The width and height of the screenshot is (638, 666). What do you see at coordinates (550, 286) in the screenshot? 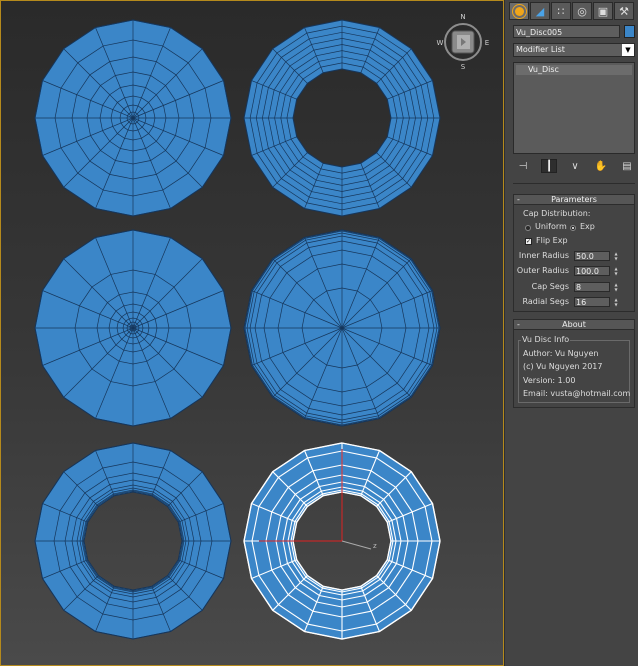
I see `cap-segs-label: Cap Segs` at bounding box center [550, 286].